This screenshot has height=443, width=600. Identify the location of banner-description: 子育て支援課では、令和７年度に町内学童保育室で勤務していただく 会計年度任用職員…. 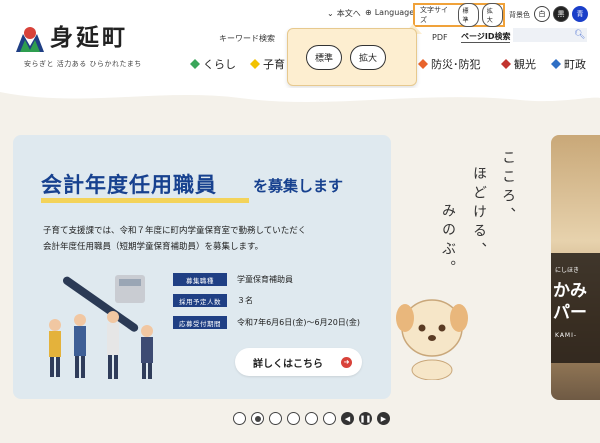
(208, 239).